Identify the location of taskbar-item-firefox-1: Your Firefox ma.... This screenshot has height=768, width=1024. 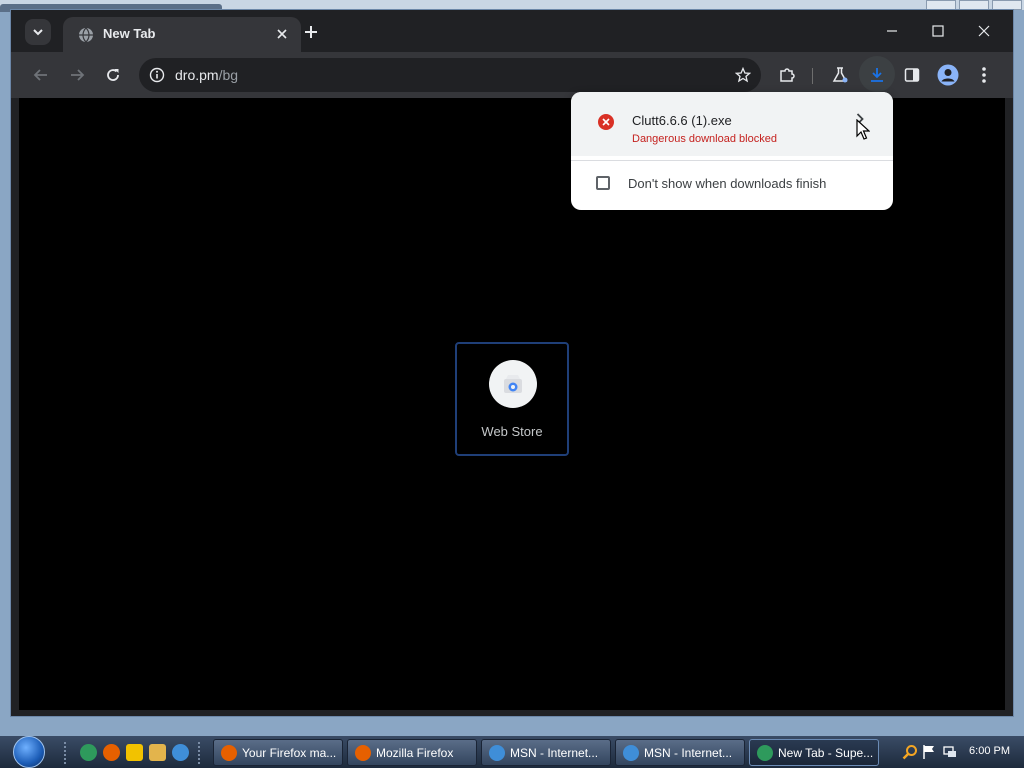
(278, 752).